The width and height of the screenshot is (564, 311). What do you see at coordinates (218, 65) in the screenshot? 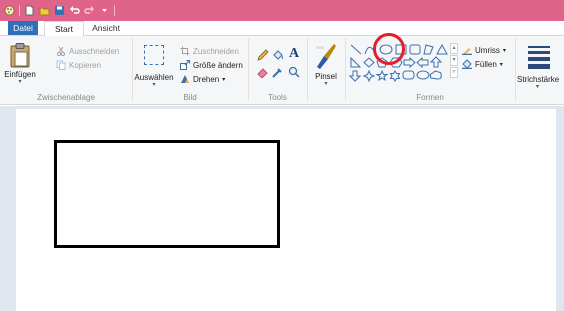
I see `resize-label: Größe ändern` at bounding box center [218, 65].